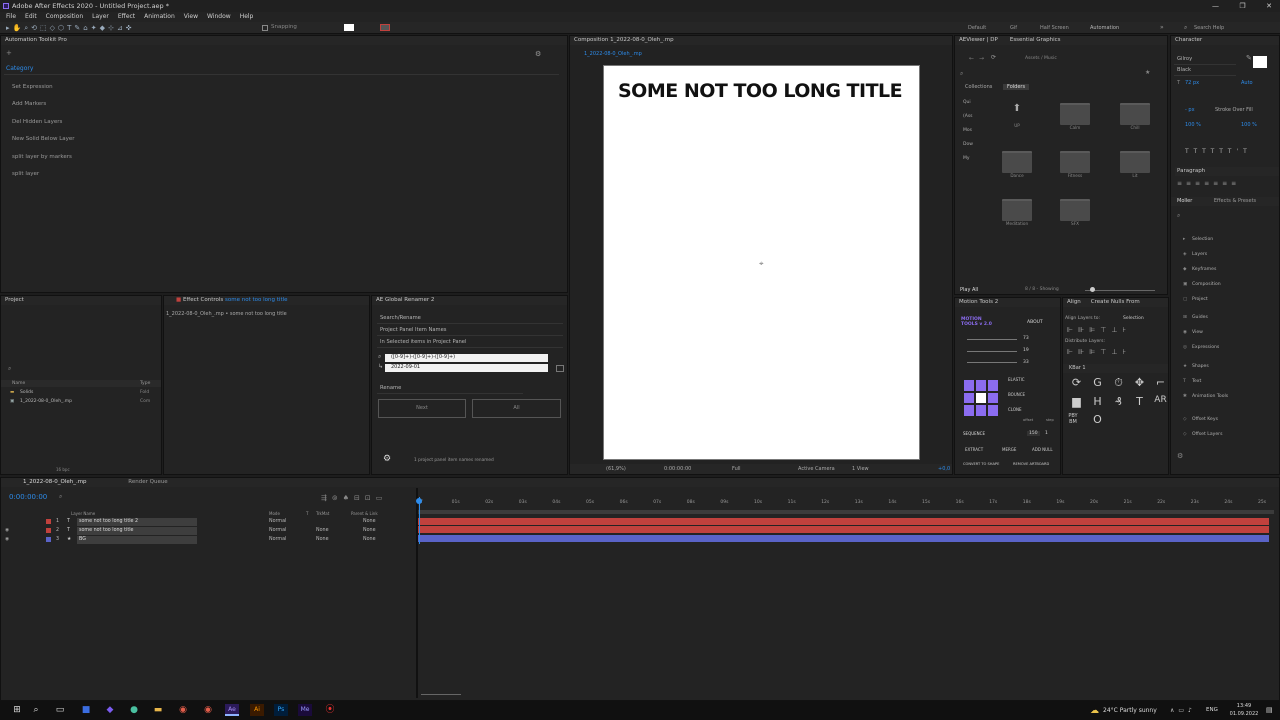 This screenshot has width=1280, height=720. What do you see at coordinates (974, 433) in the screenshot?
I see `sequence-button: SEQUENCE` at bounding box center [974, 433].